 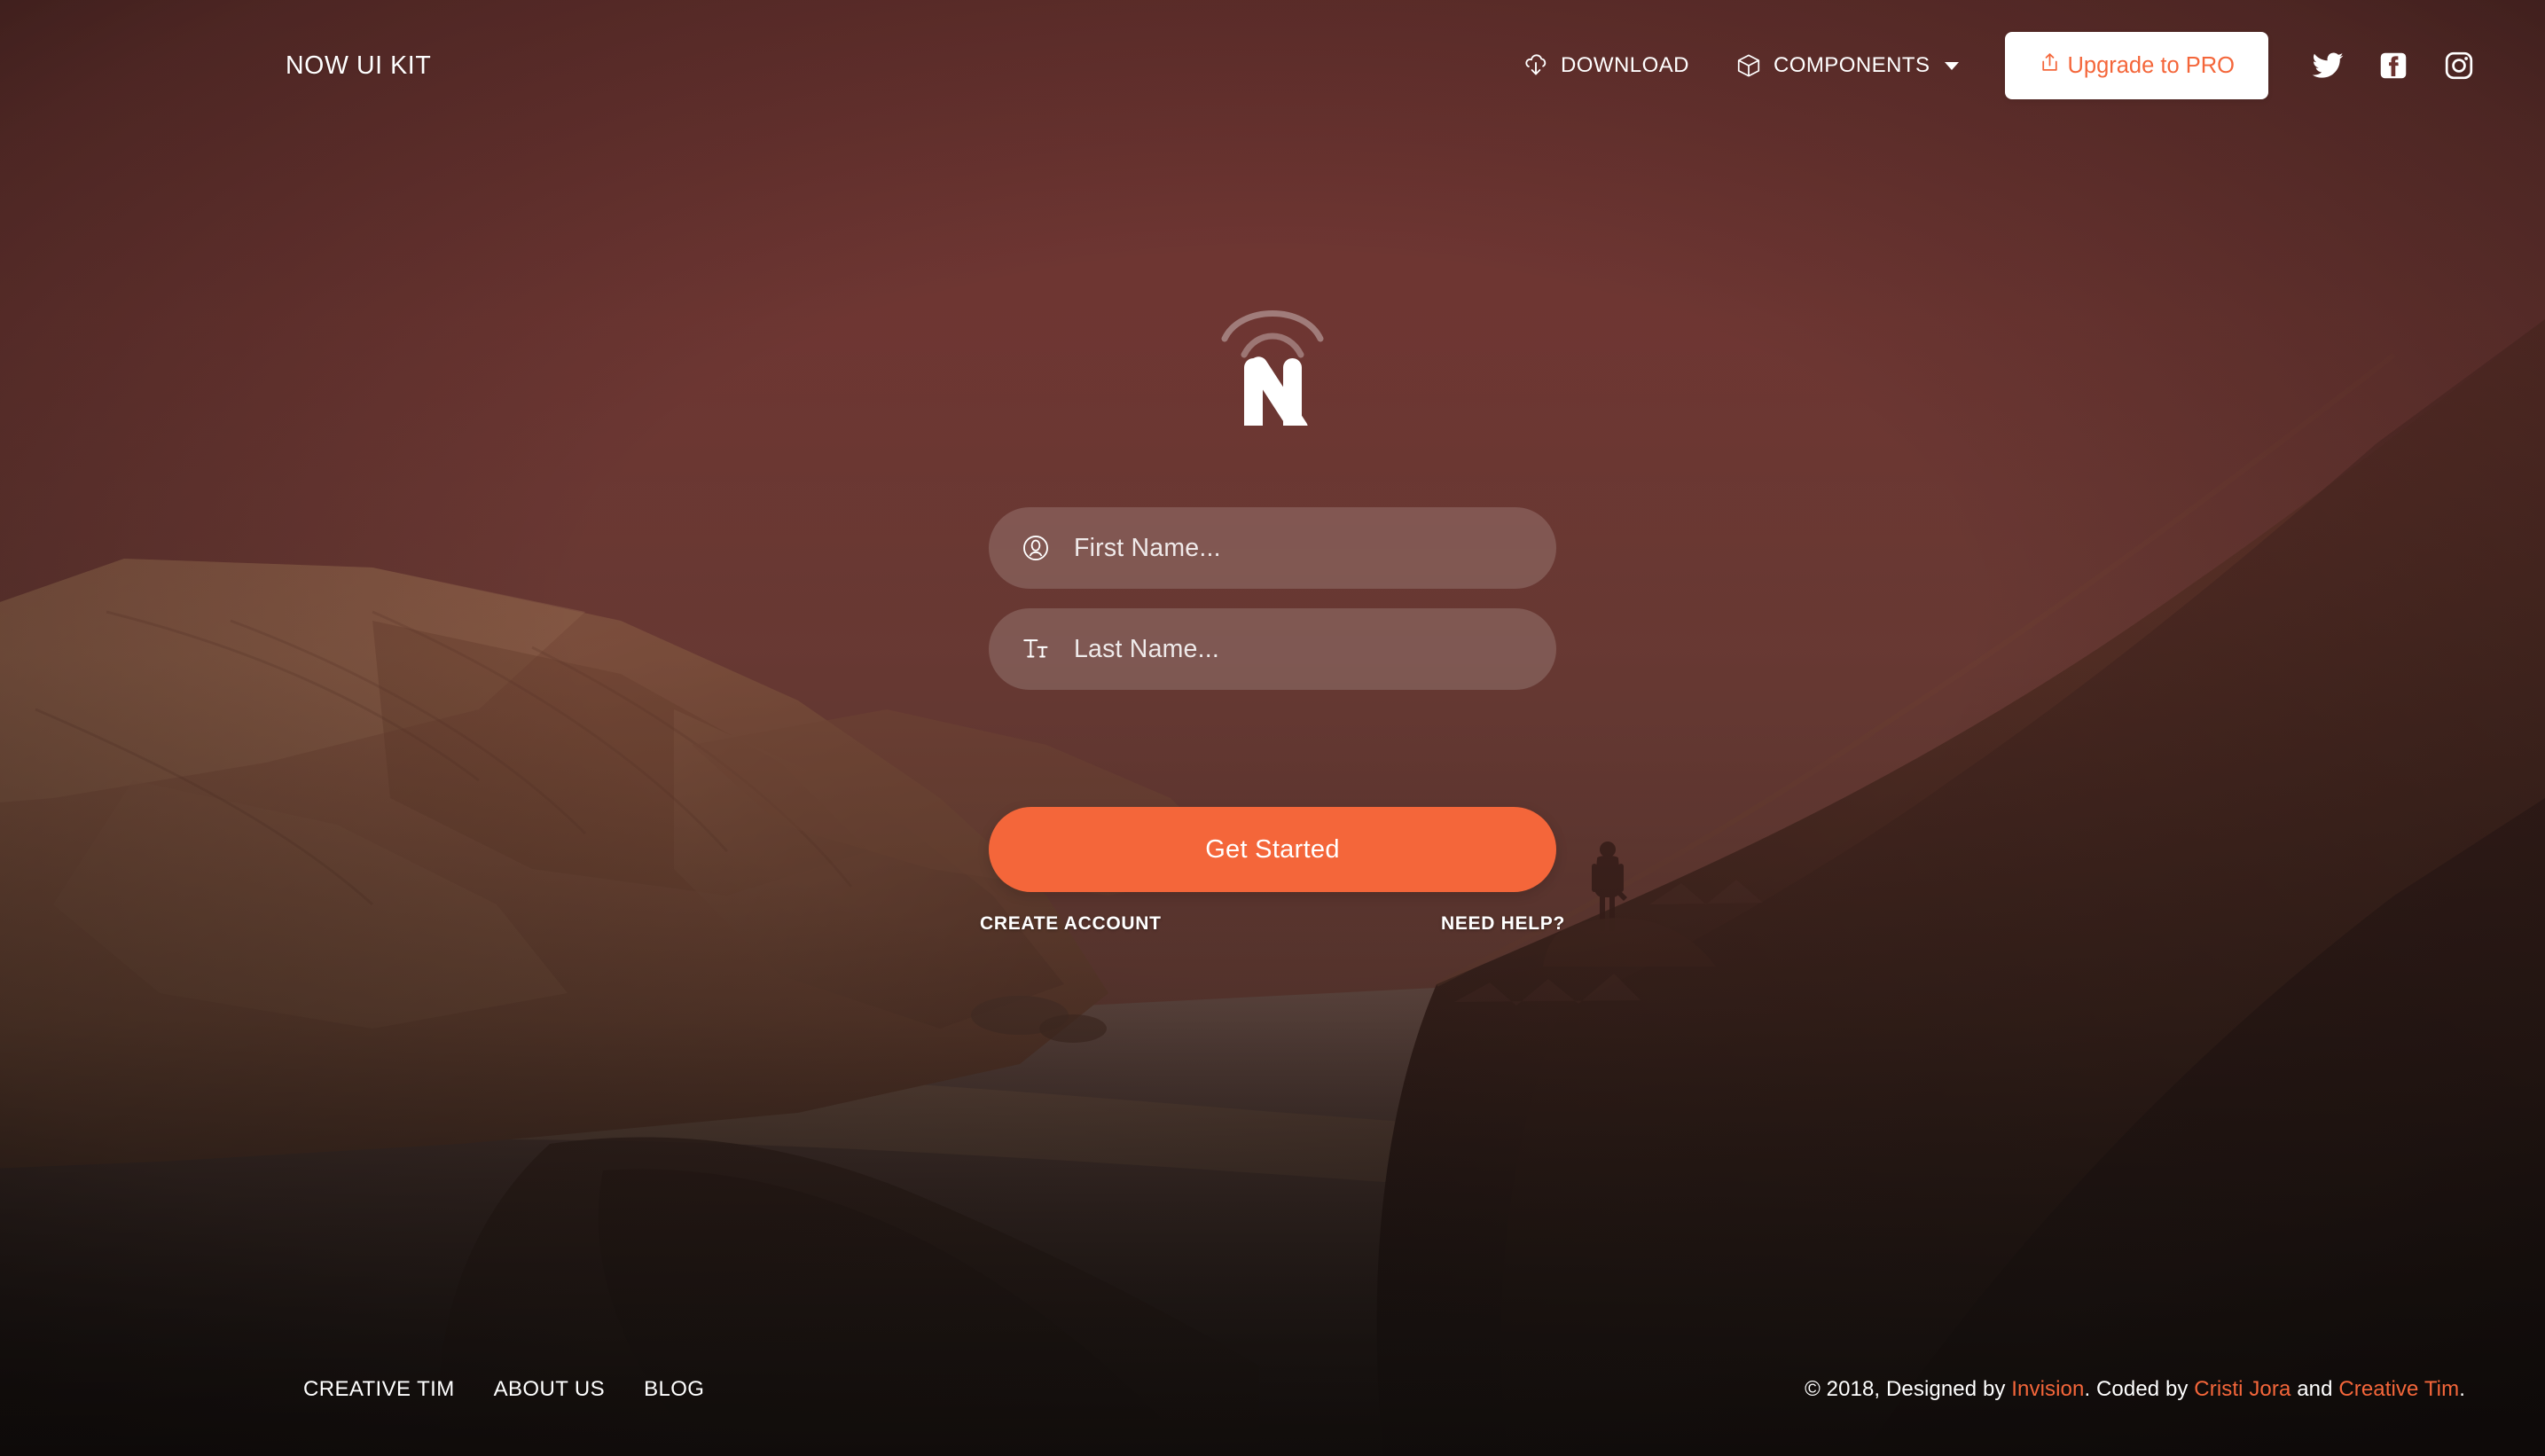 I want to click on nav-item-download: DOWNLOAD, so click(x=1606, y=65).